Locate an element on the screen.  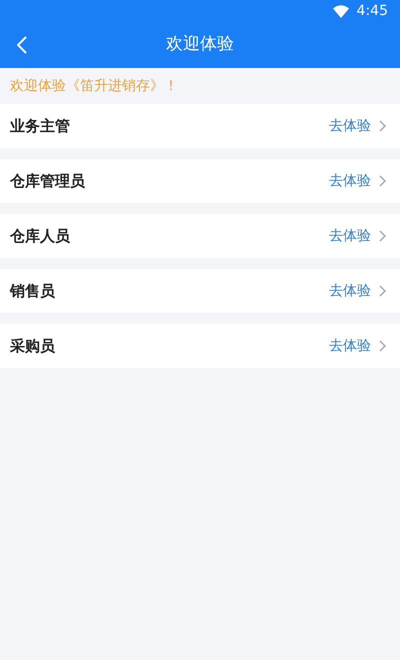
role-row: 仓库管理员 去体验 is located at coordinates (200, 181).